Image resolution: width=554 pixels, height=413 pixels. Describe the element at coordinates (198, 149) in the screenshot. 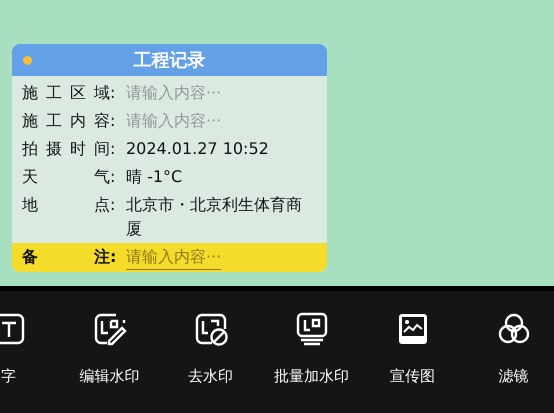

I see `field-value: 2024.01.27 10:52` at that location.